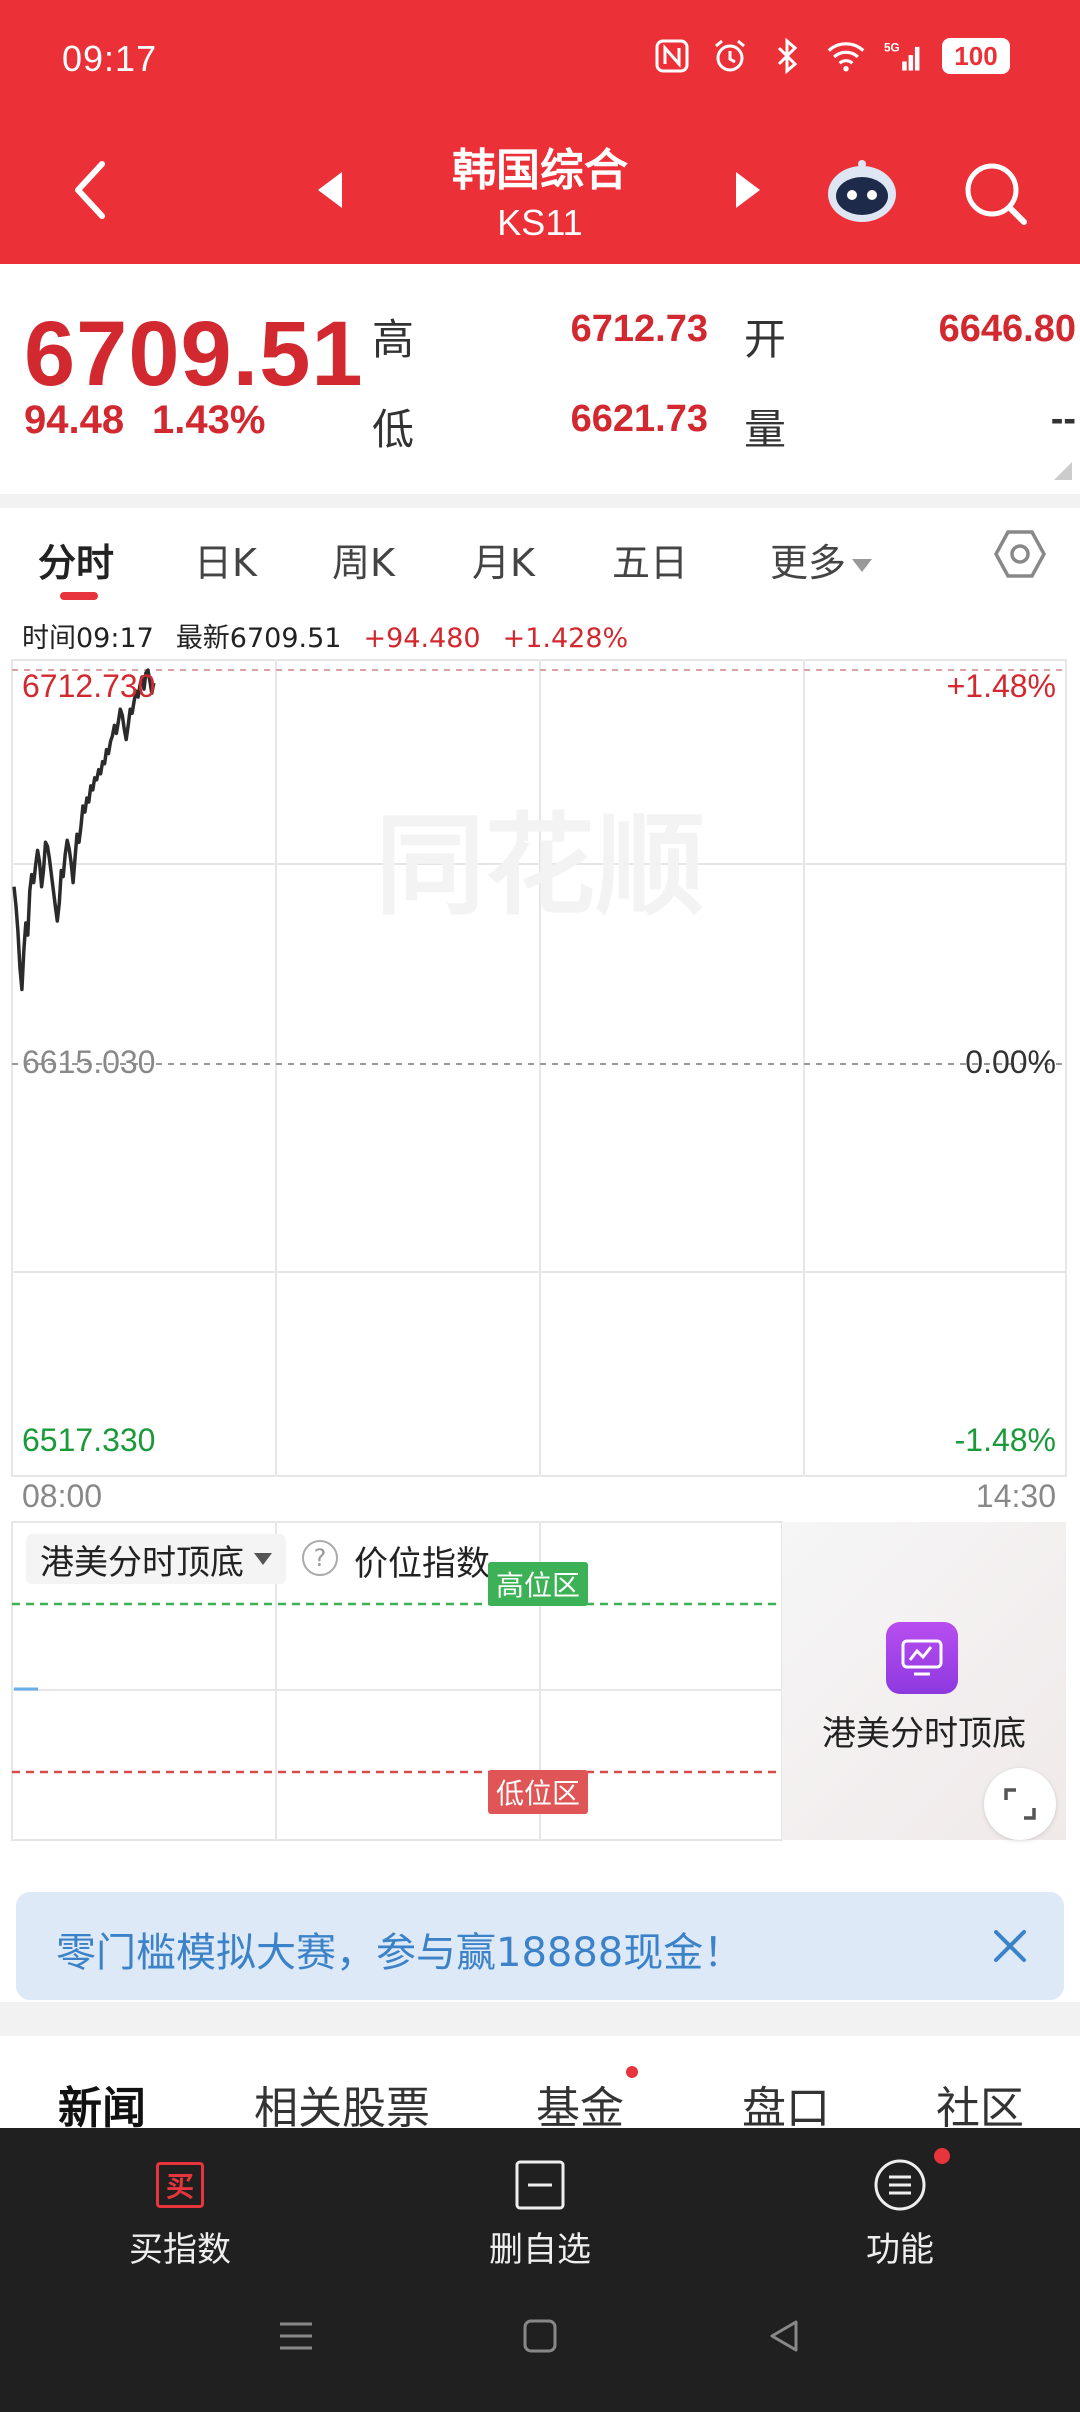  Describe the element at coordinates (330, 190) in the screenshot. I see `previous-index-button` at that location.